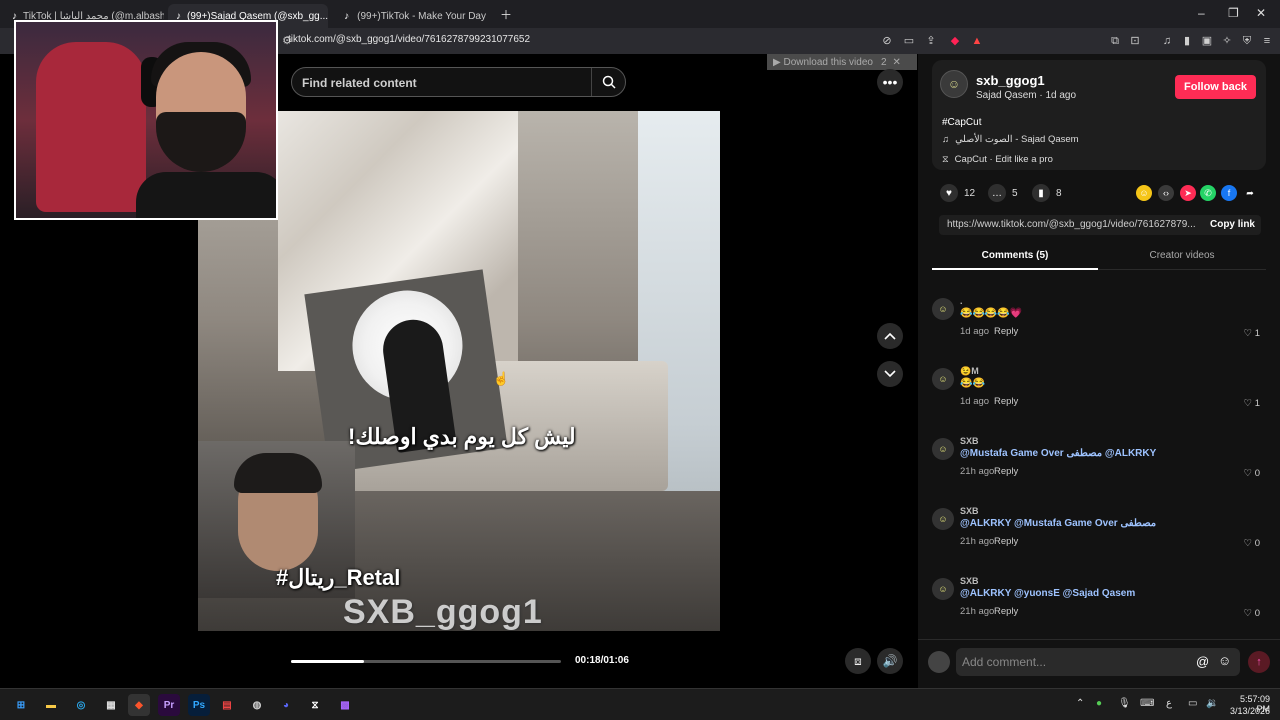 The width and height of the screenshot is (1280, 720). What do you see at coordinates (1124, 703) in the screenshot?
I see `microphone-icon: 🎙` at bounding box center [1124, 703].